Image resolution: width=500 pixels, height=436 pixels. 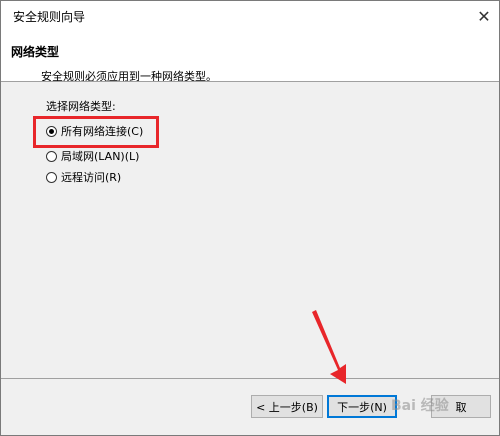 What do you see at coordinates (362, 406) in the screenshot?
I see `next-button: 下一步(N)` at bounding box center [362, 406].